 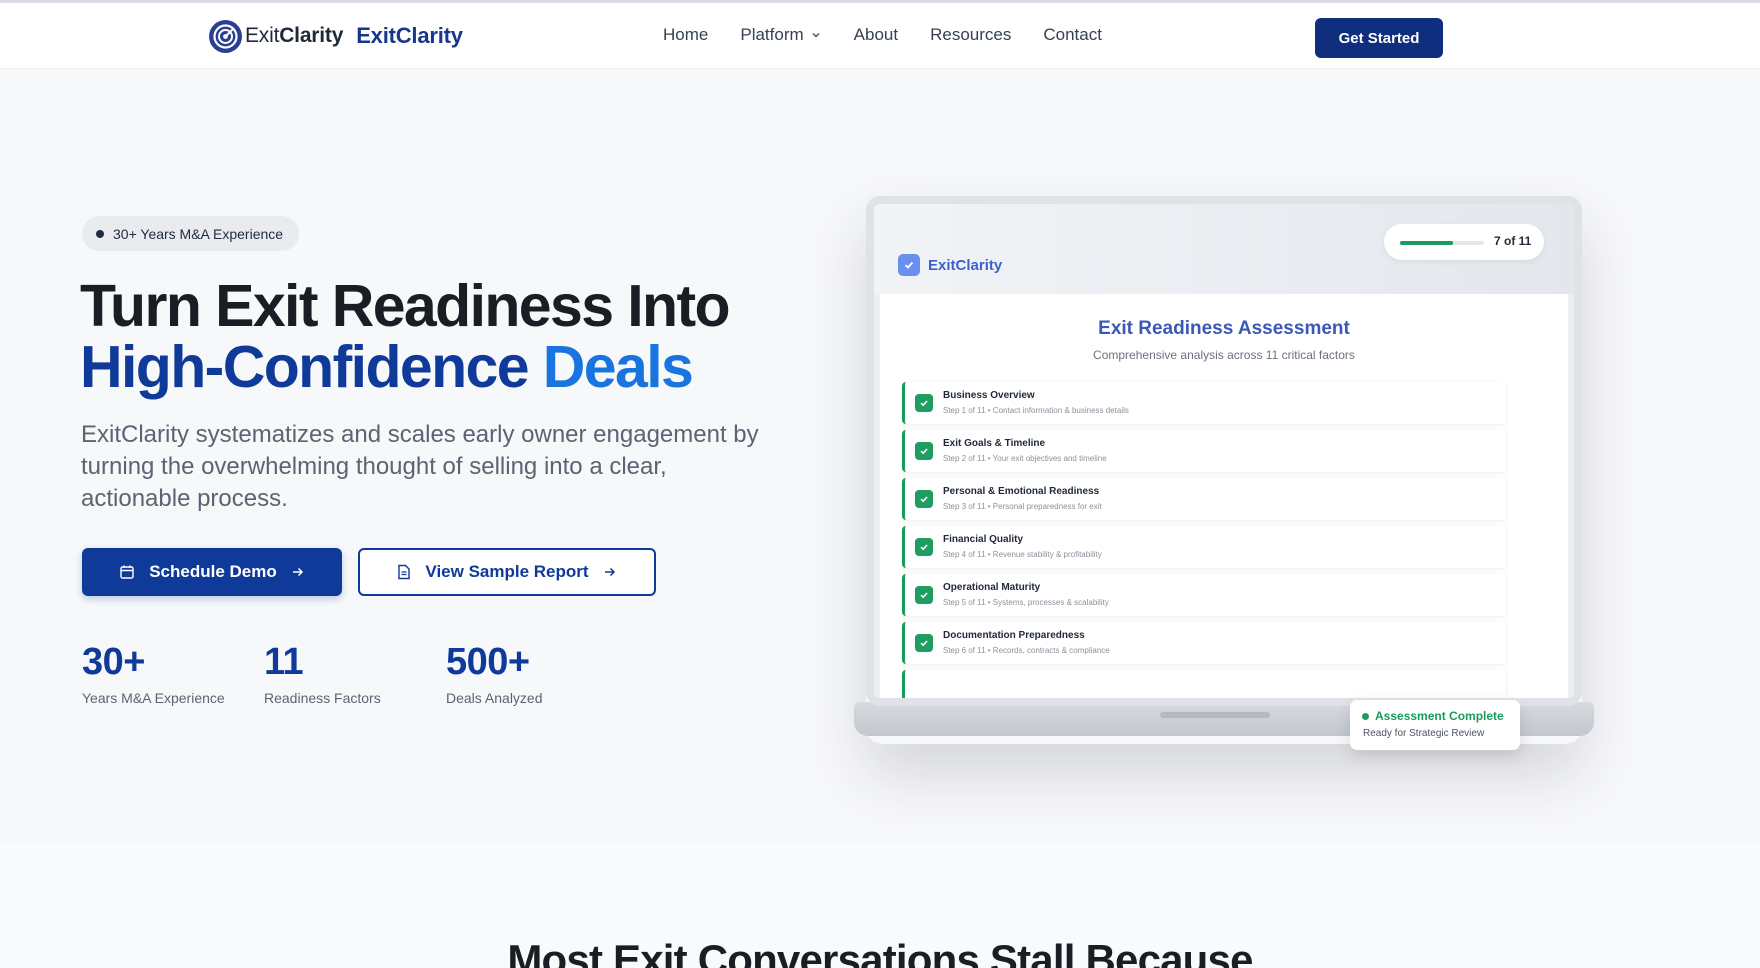 I want to click on brand: ExitClarity ExitClarity, so click(x=336, y=36).